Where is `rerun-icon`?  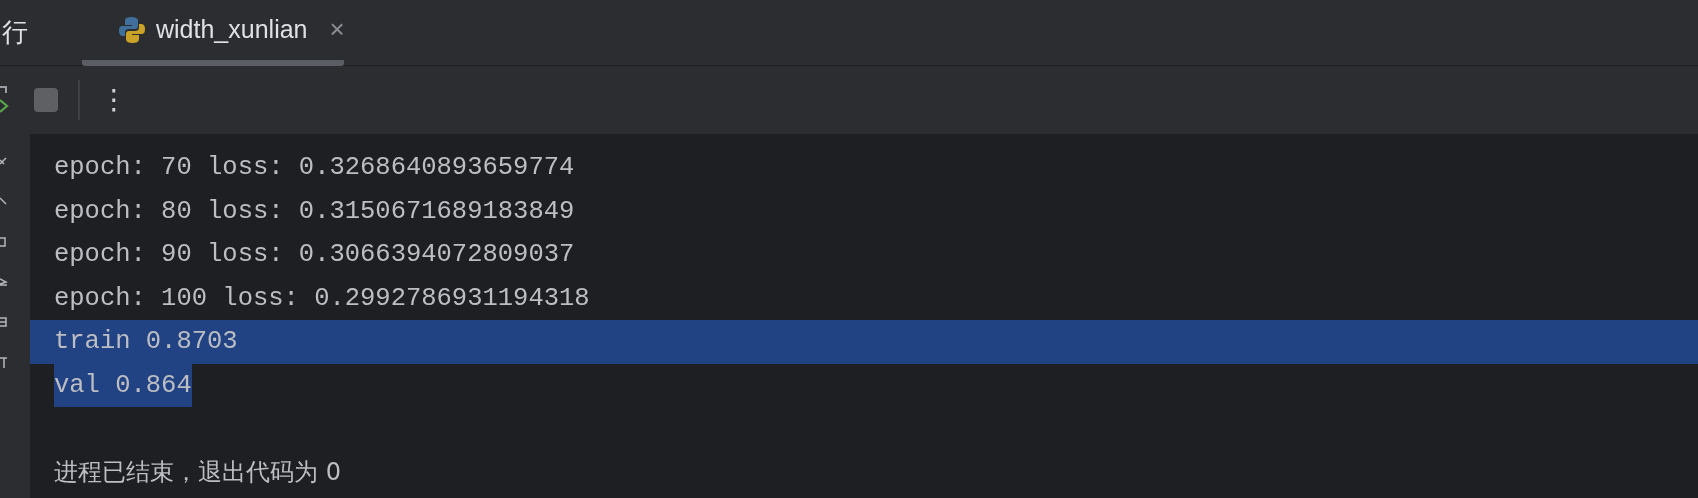
rerun-icon is located at coordinates (5, 100).